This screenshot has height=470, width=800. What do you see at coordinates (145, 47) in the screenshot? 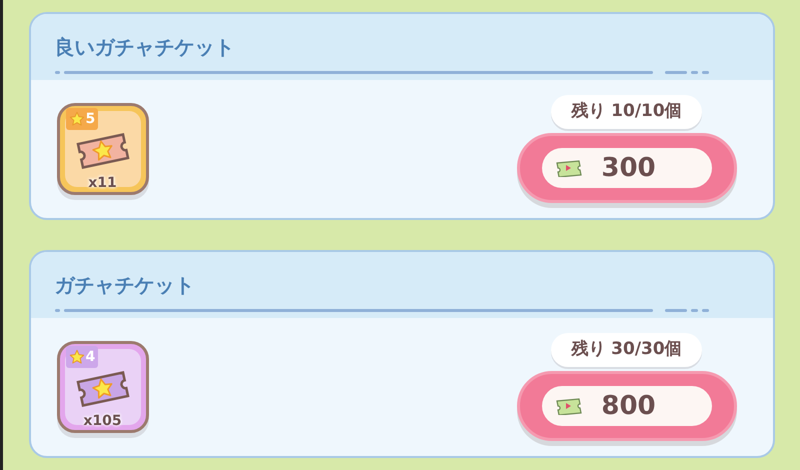
I see `offer-title: 良いガチャチケット` at bounding box center [145, 47].